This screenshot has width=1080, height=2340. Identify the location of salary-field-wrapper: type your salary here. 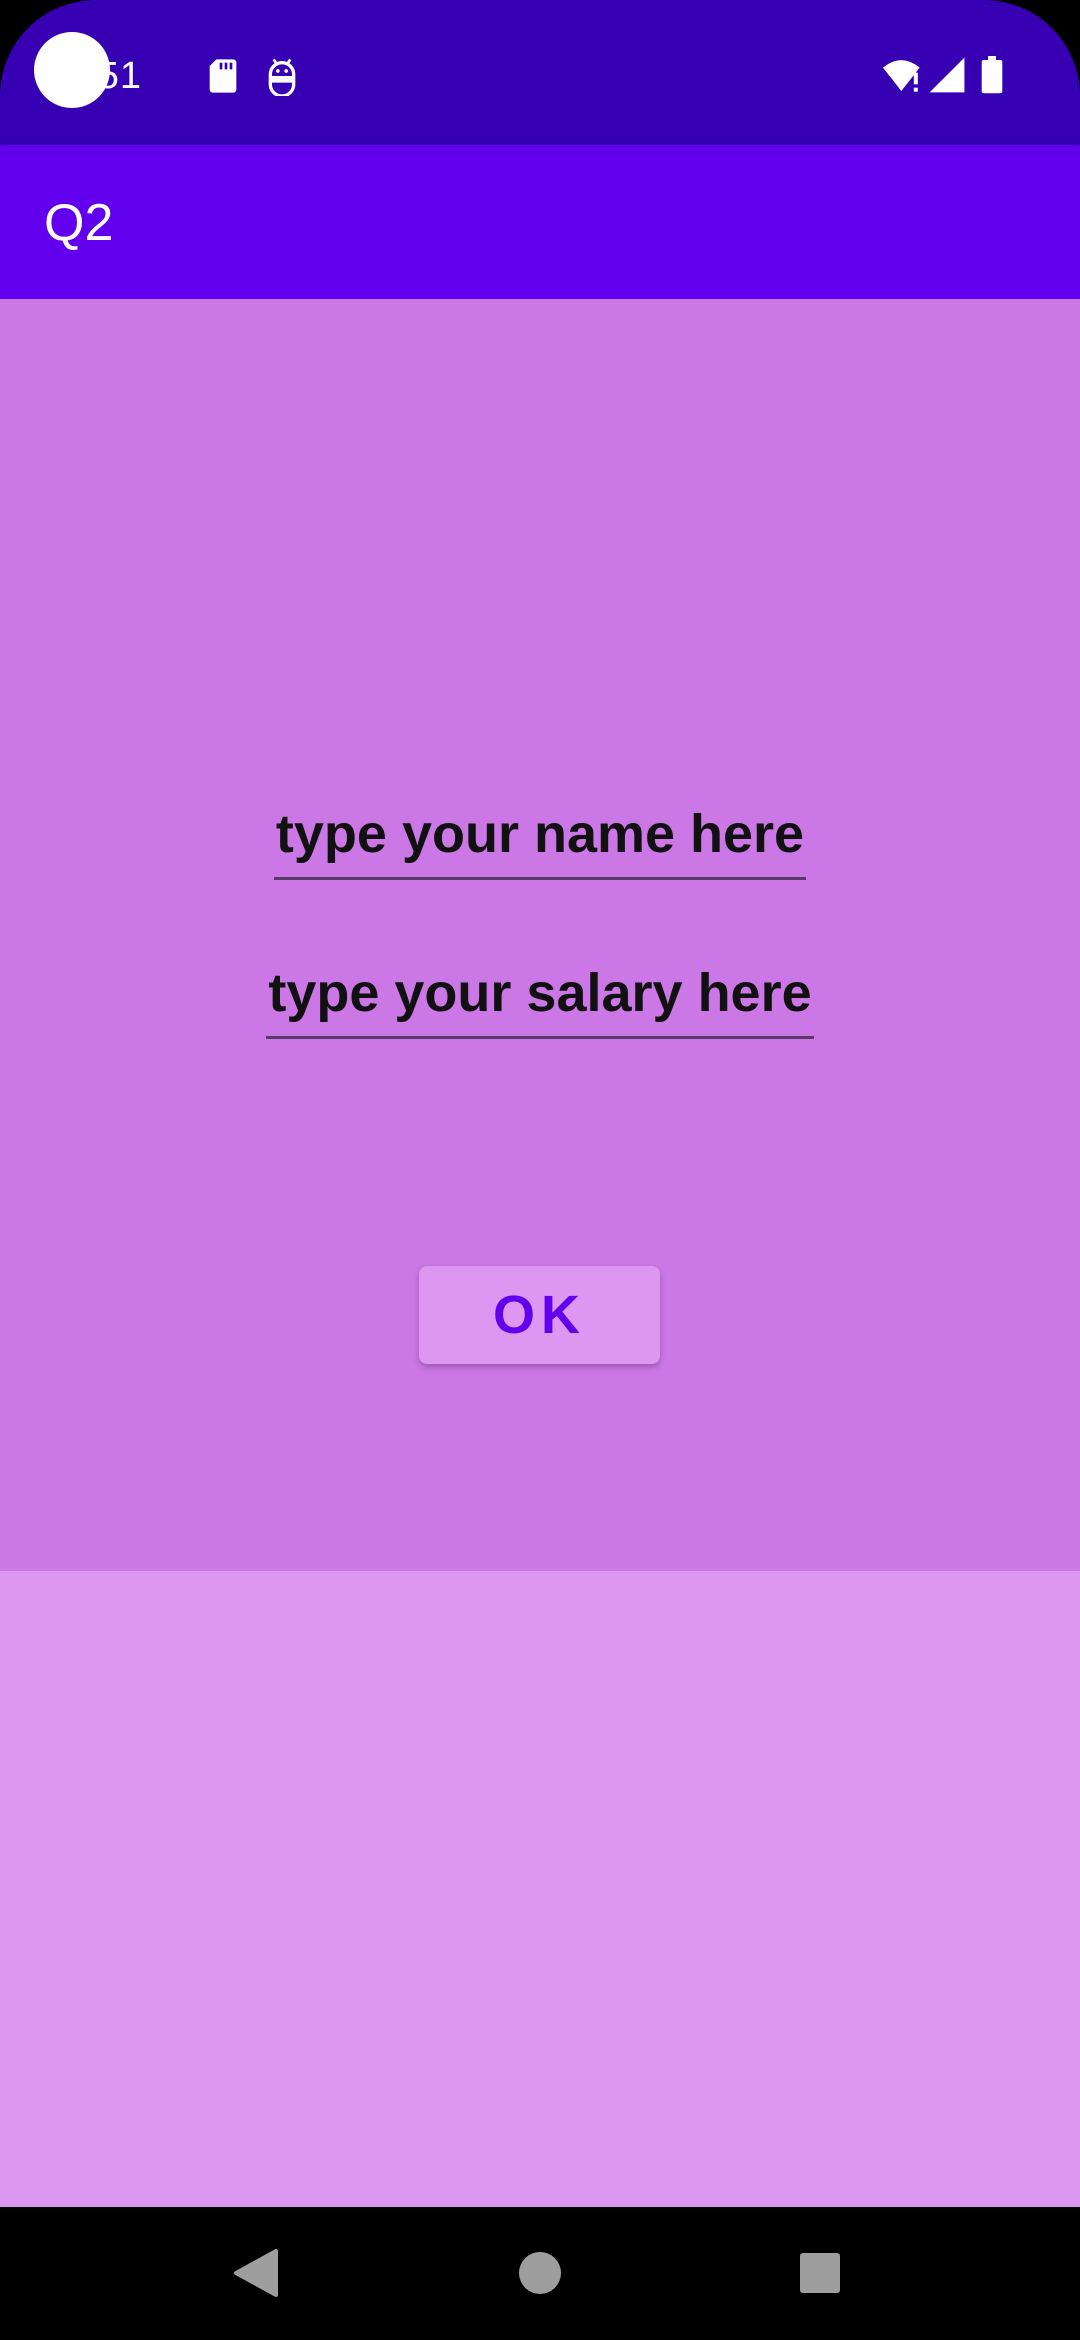
(540, 998).